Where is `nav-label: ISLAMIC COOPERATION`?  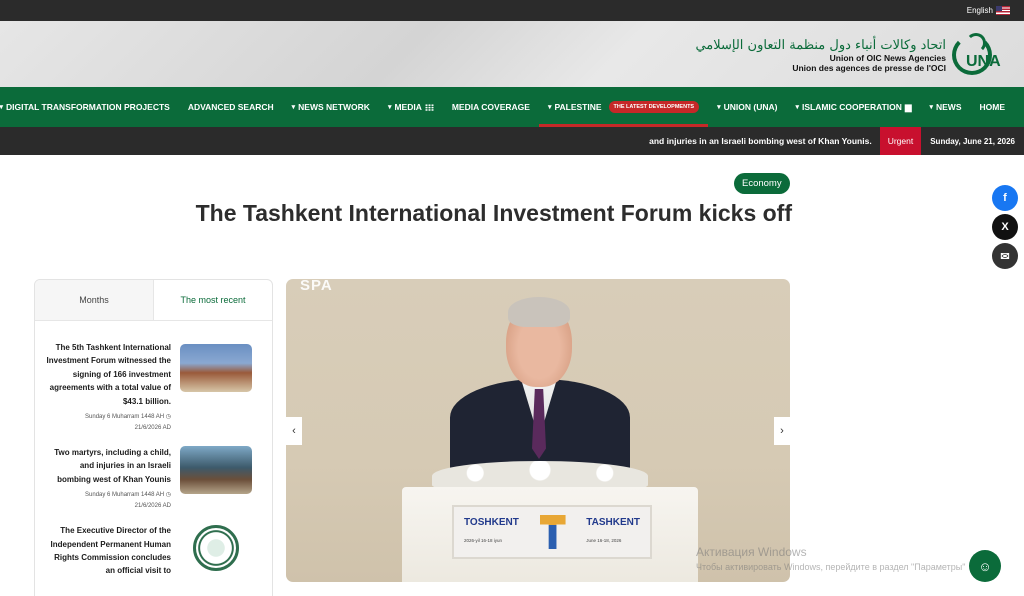
nav-label: ISLAMIC COOPERATION is located at coordinates (851, 107).